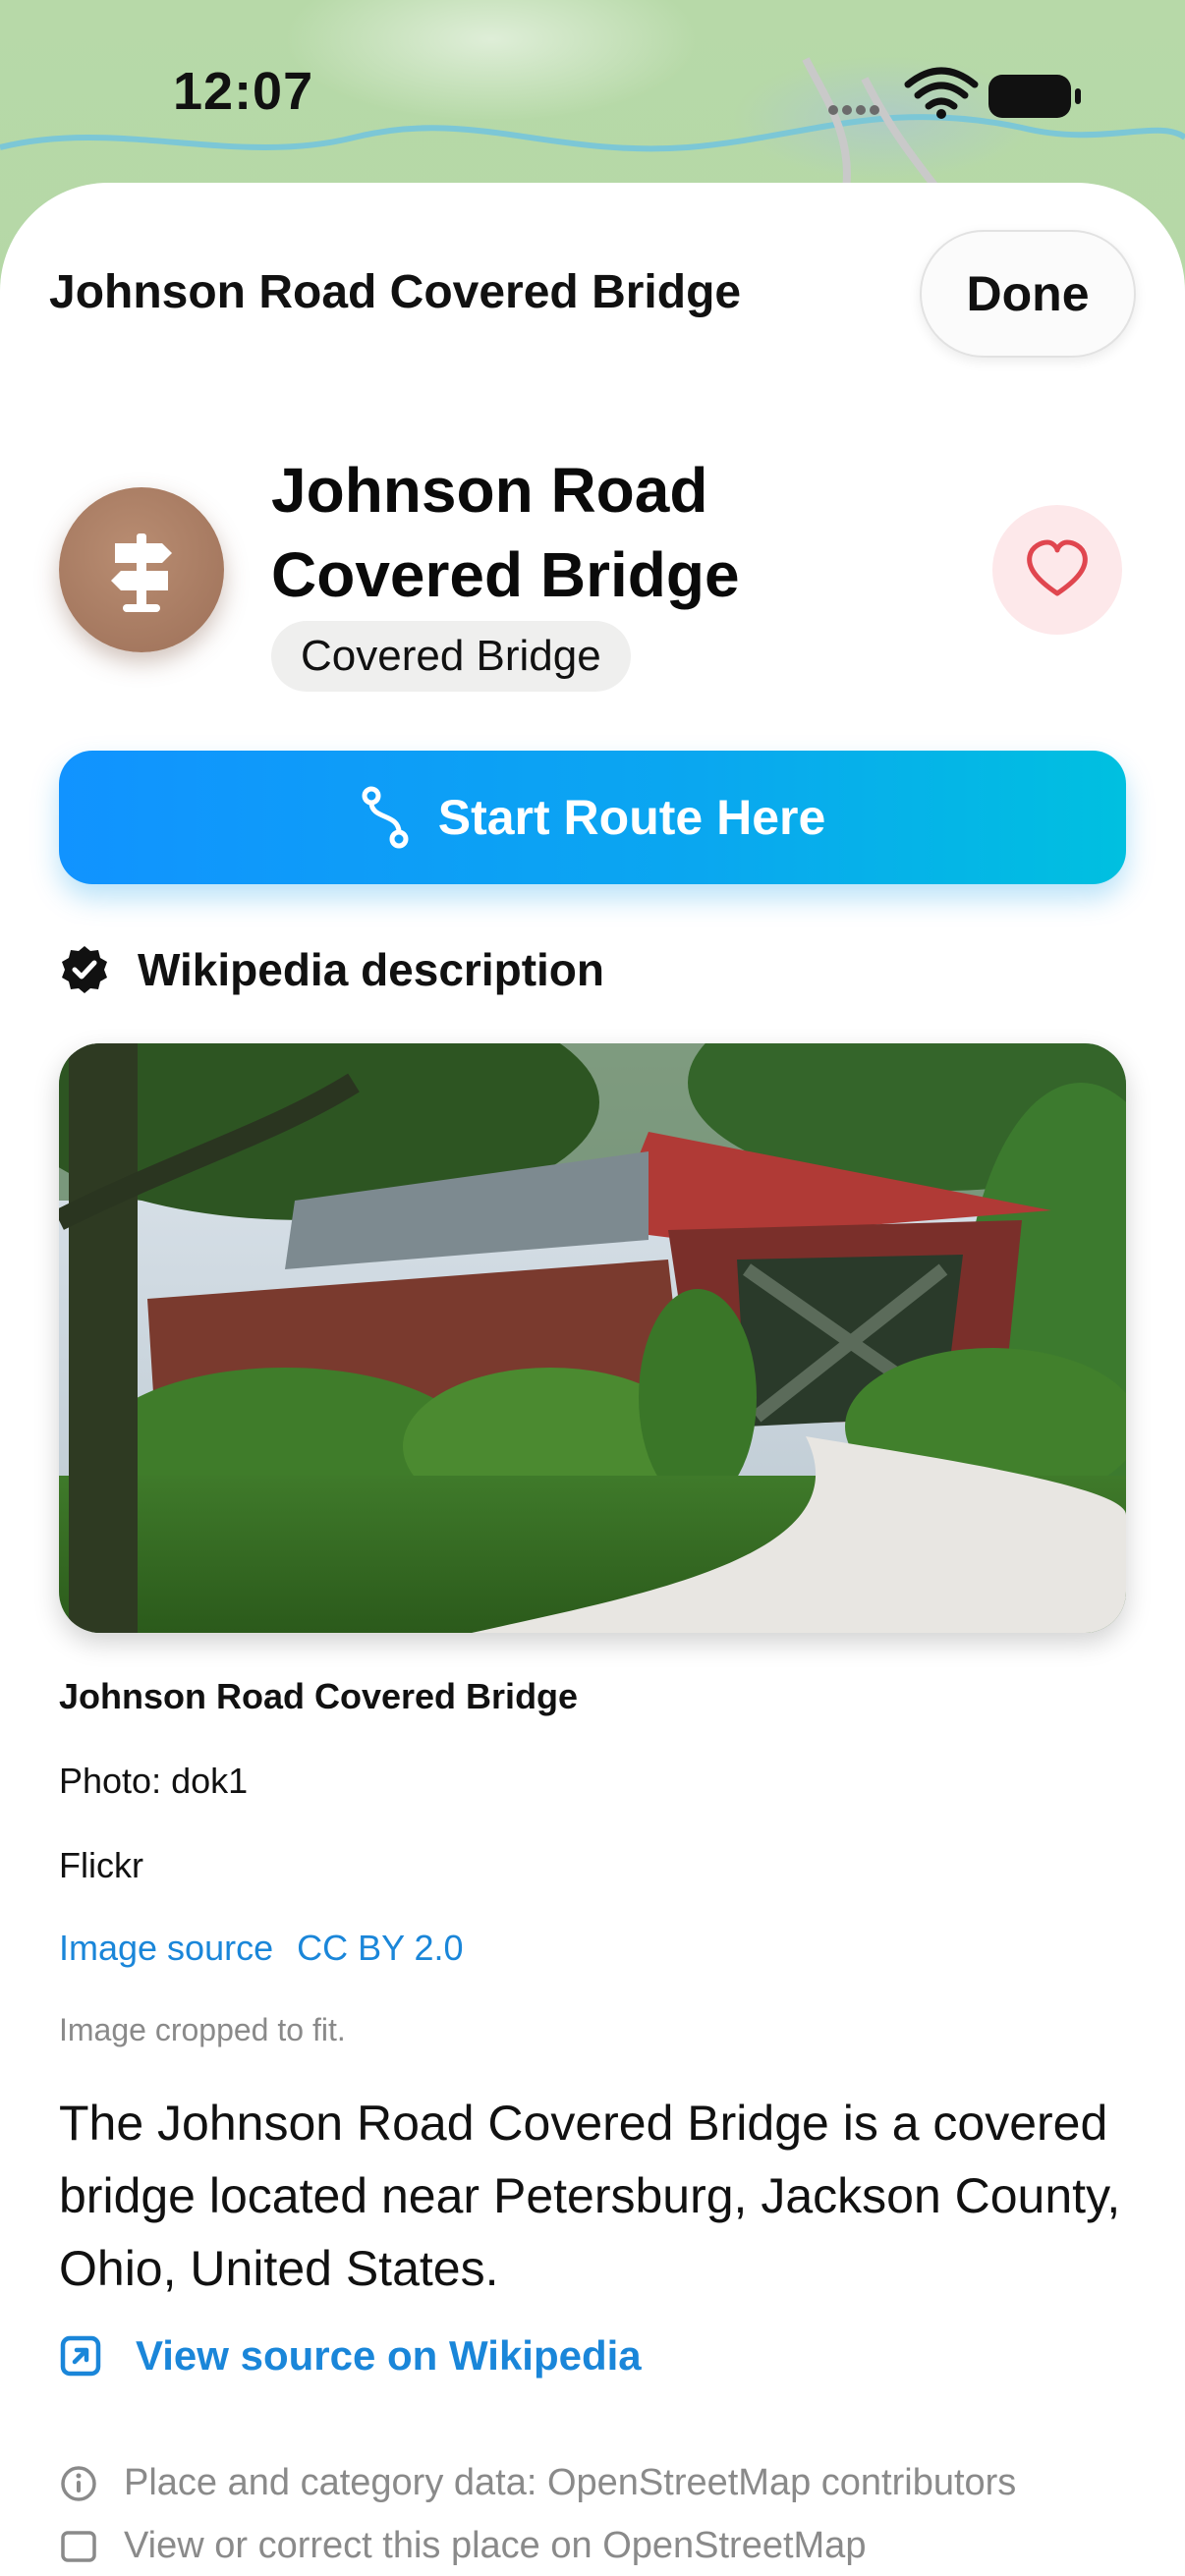  Describe the element at coordinates (84, 969) in the screenshot. I see `verified-badge-icon` at that location.